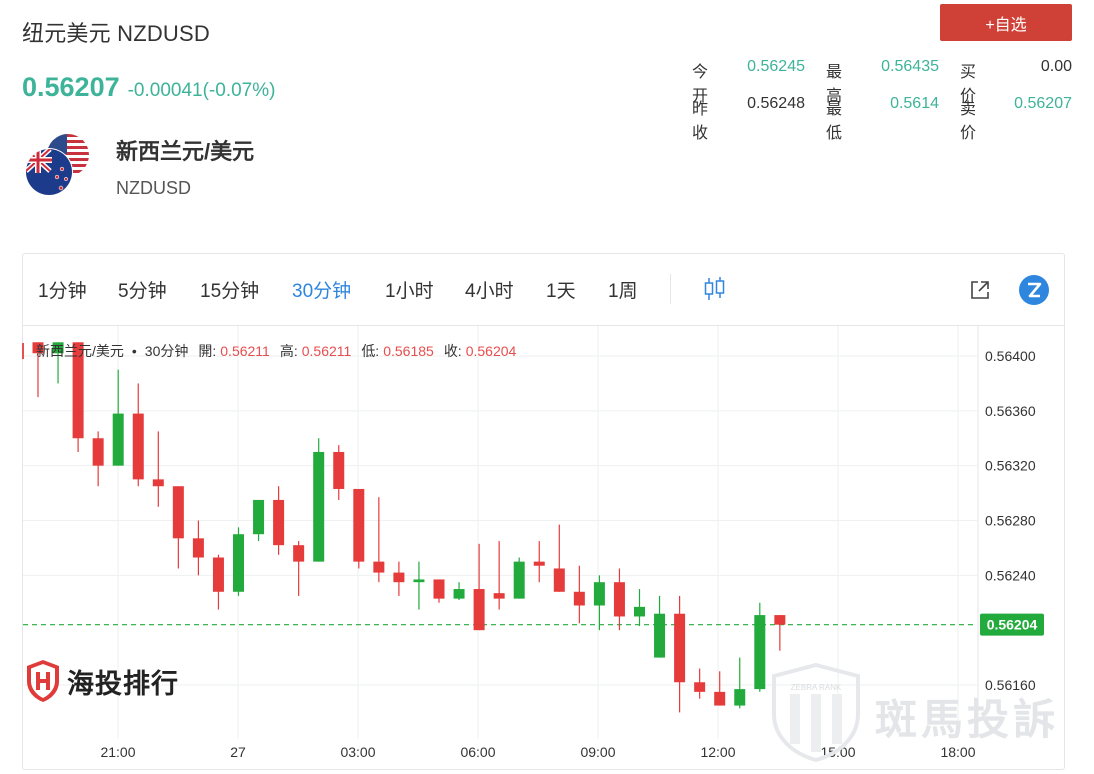 The height and width of the screenshot is (774, 1094). I want to click on x-tick-label: 12:00, so click(717, 752).